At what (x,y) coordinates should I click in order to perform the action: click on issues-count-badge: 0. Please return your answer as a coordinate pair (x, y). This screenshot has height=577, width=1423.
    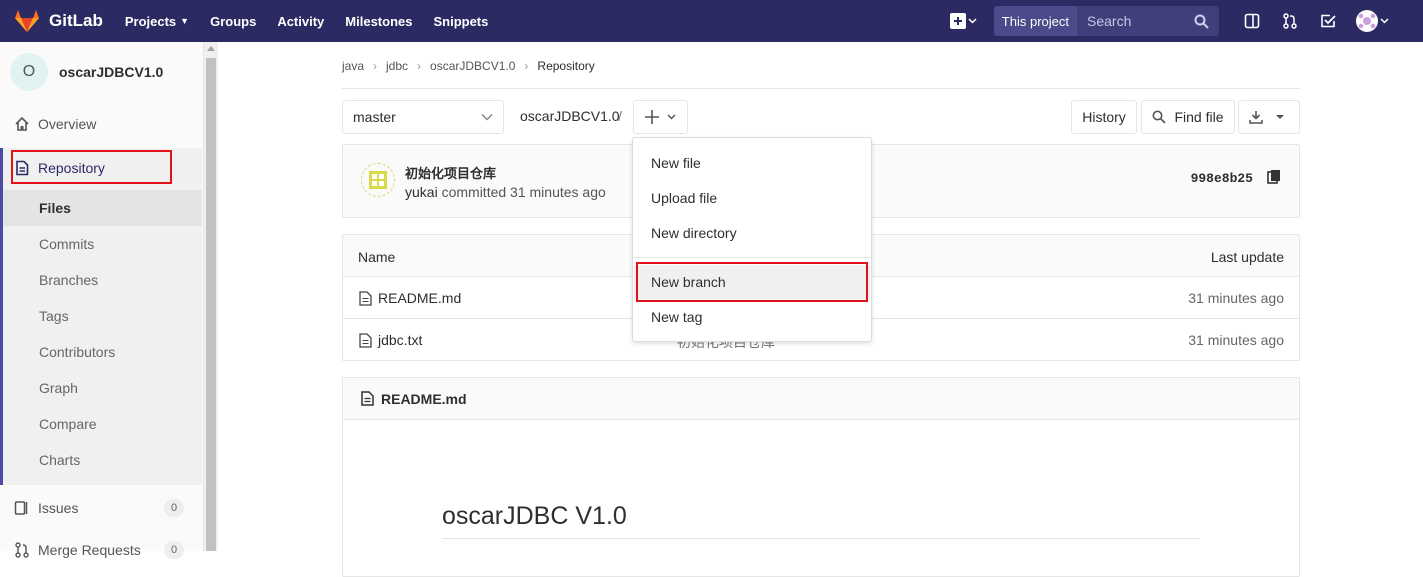
    Looking at the image, I should click on (174, 508).